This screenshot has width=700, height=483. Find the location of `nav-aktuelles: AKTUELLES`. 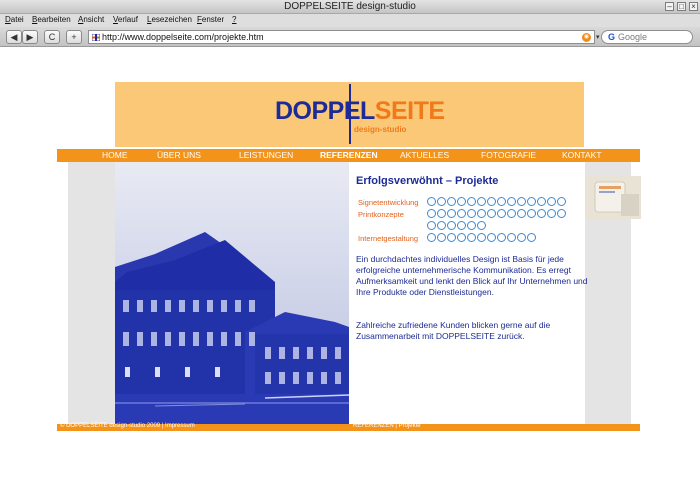

nav-aktuelles: AKTUELLES is located at coordinates (424, 155).